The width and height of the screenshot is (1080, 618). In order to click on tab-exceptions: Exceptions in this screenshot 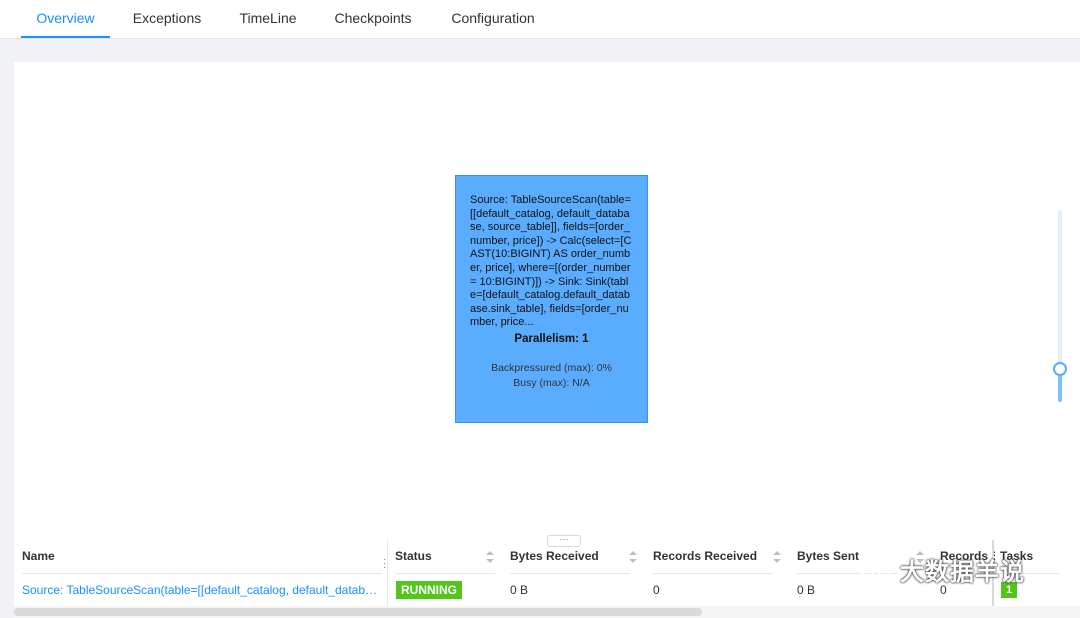, I will do `click(167, 18)`.